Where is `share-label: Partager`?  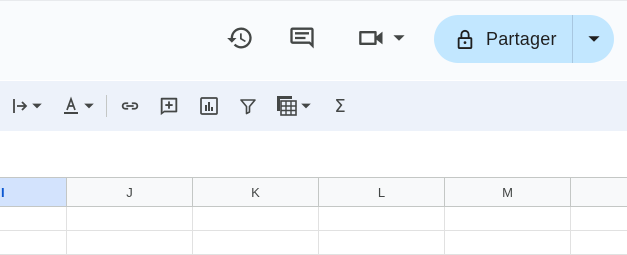
share-label: Partager is located at coordinates (521, 38).